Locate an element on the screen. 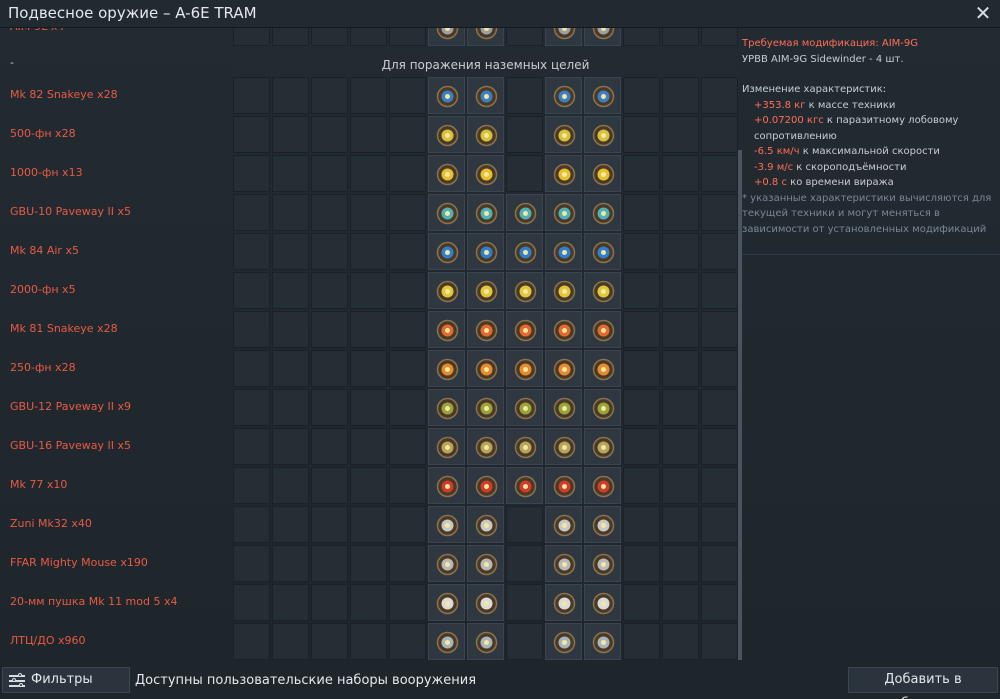 The image size is (1000, 699). weapon-row-partial: AIM-9L x4 is located at coordinates (369, 37).